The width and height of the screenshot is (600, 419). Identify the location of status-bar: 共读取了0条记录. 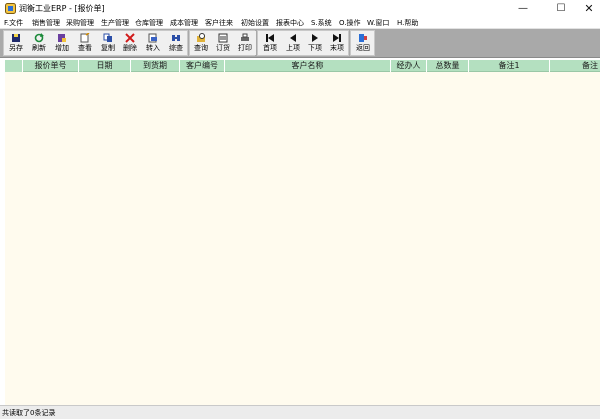
(300, 412).